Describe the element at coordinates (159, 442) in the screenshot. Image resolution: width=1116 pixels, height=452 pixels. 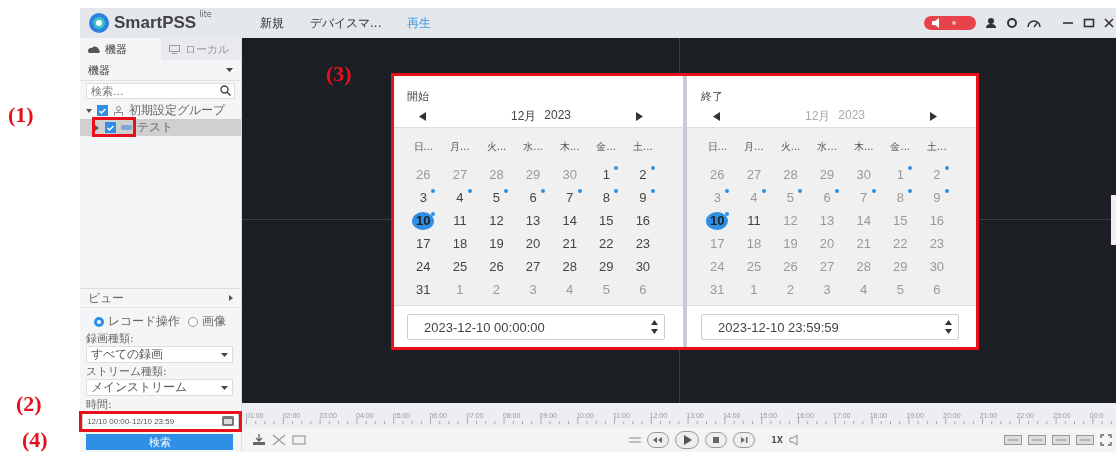
I see `search-button: 検索` at that location.